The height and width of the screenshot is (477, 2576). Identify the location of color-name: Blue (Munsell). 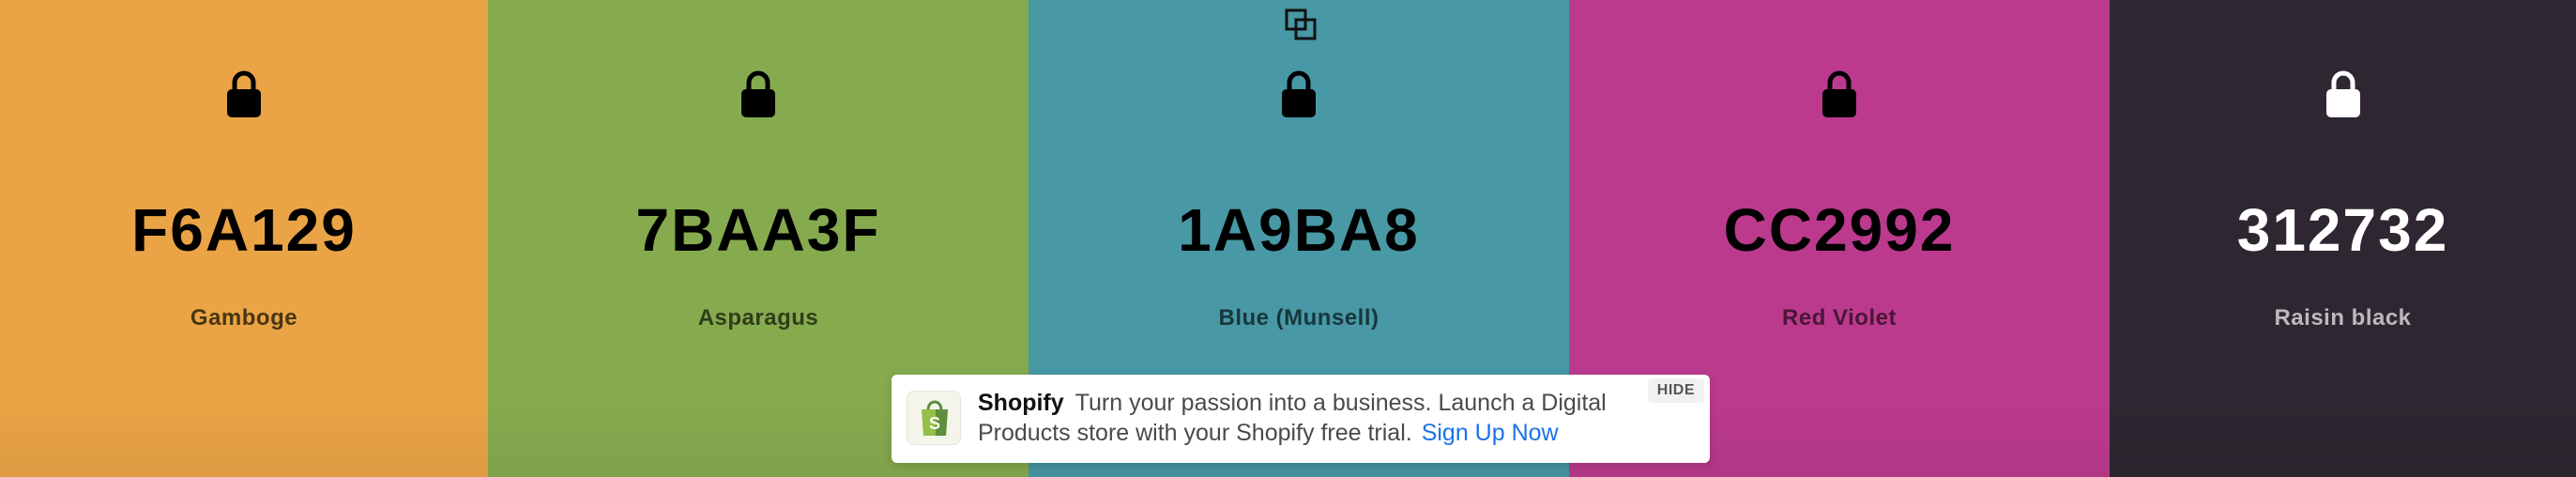
(1299, 318).